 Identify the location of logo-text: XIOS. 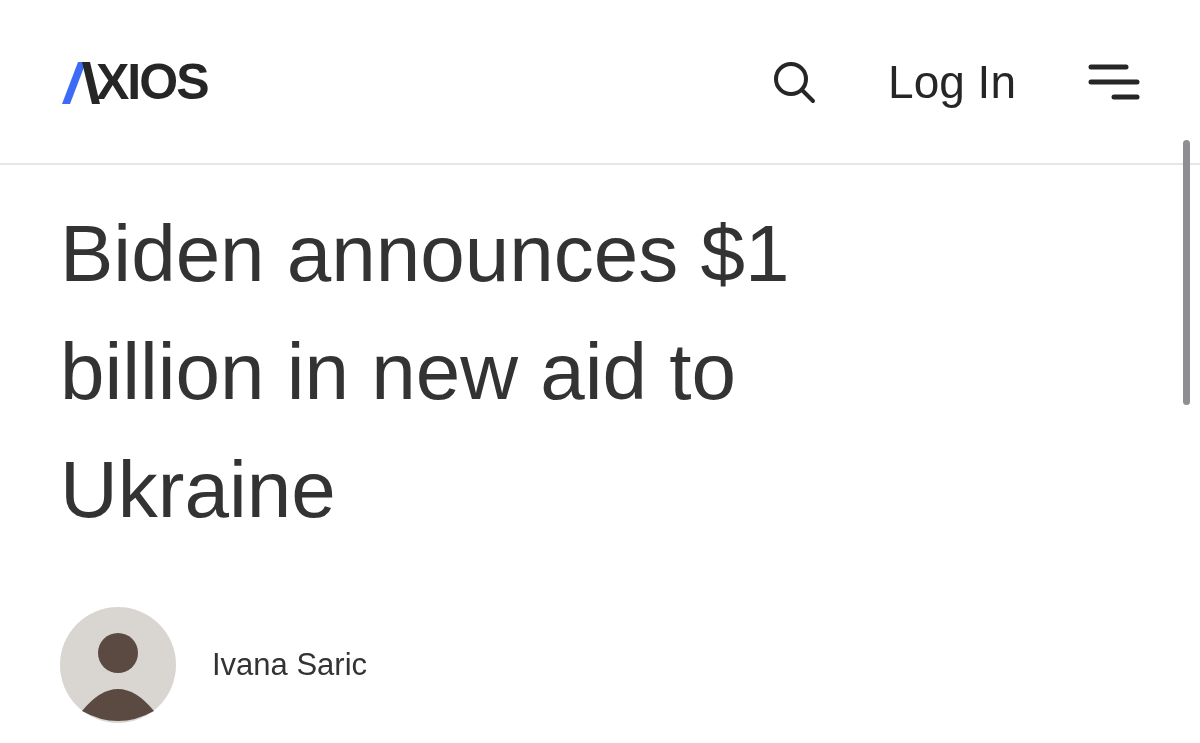
(152, 81).